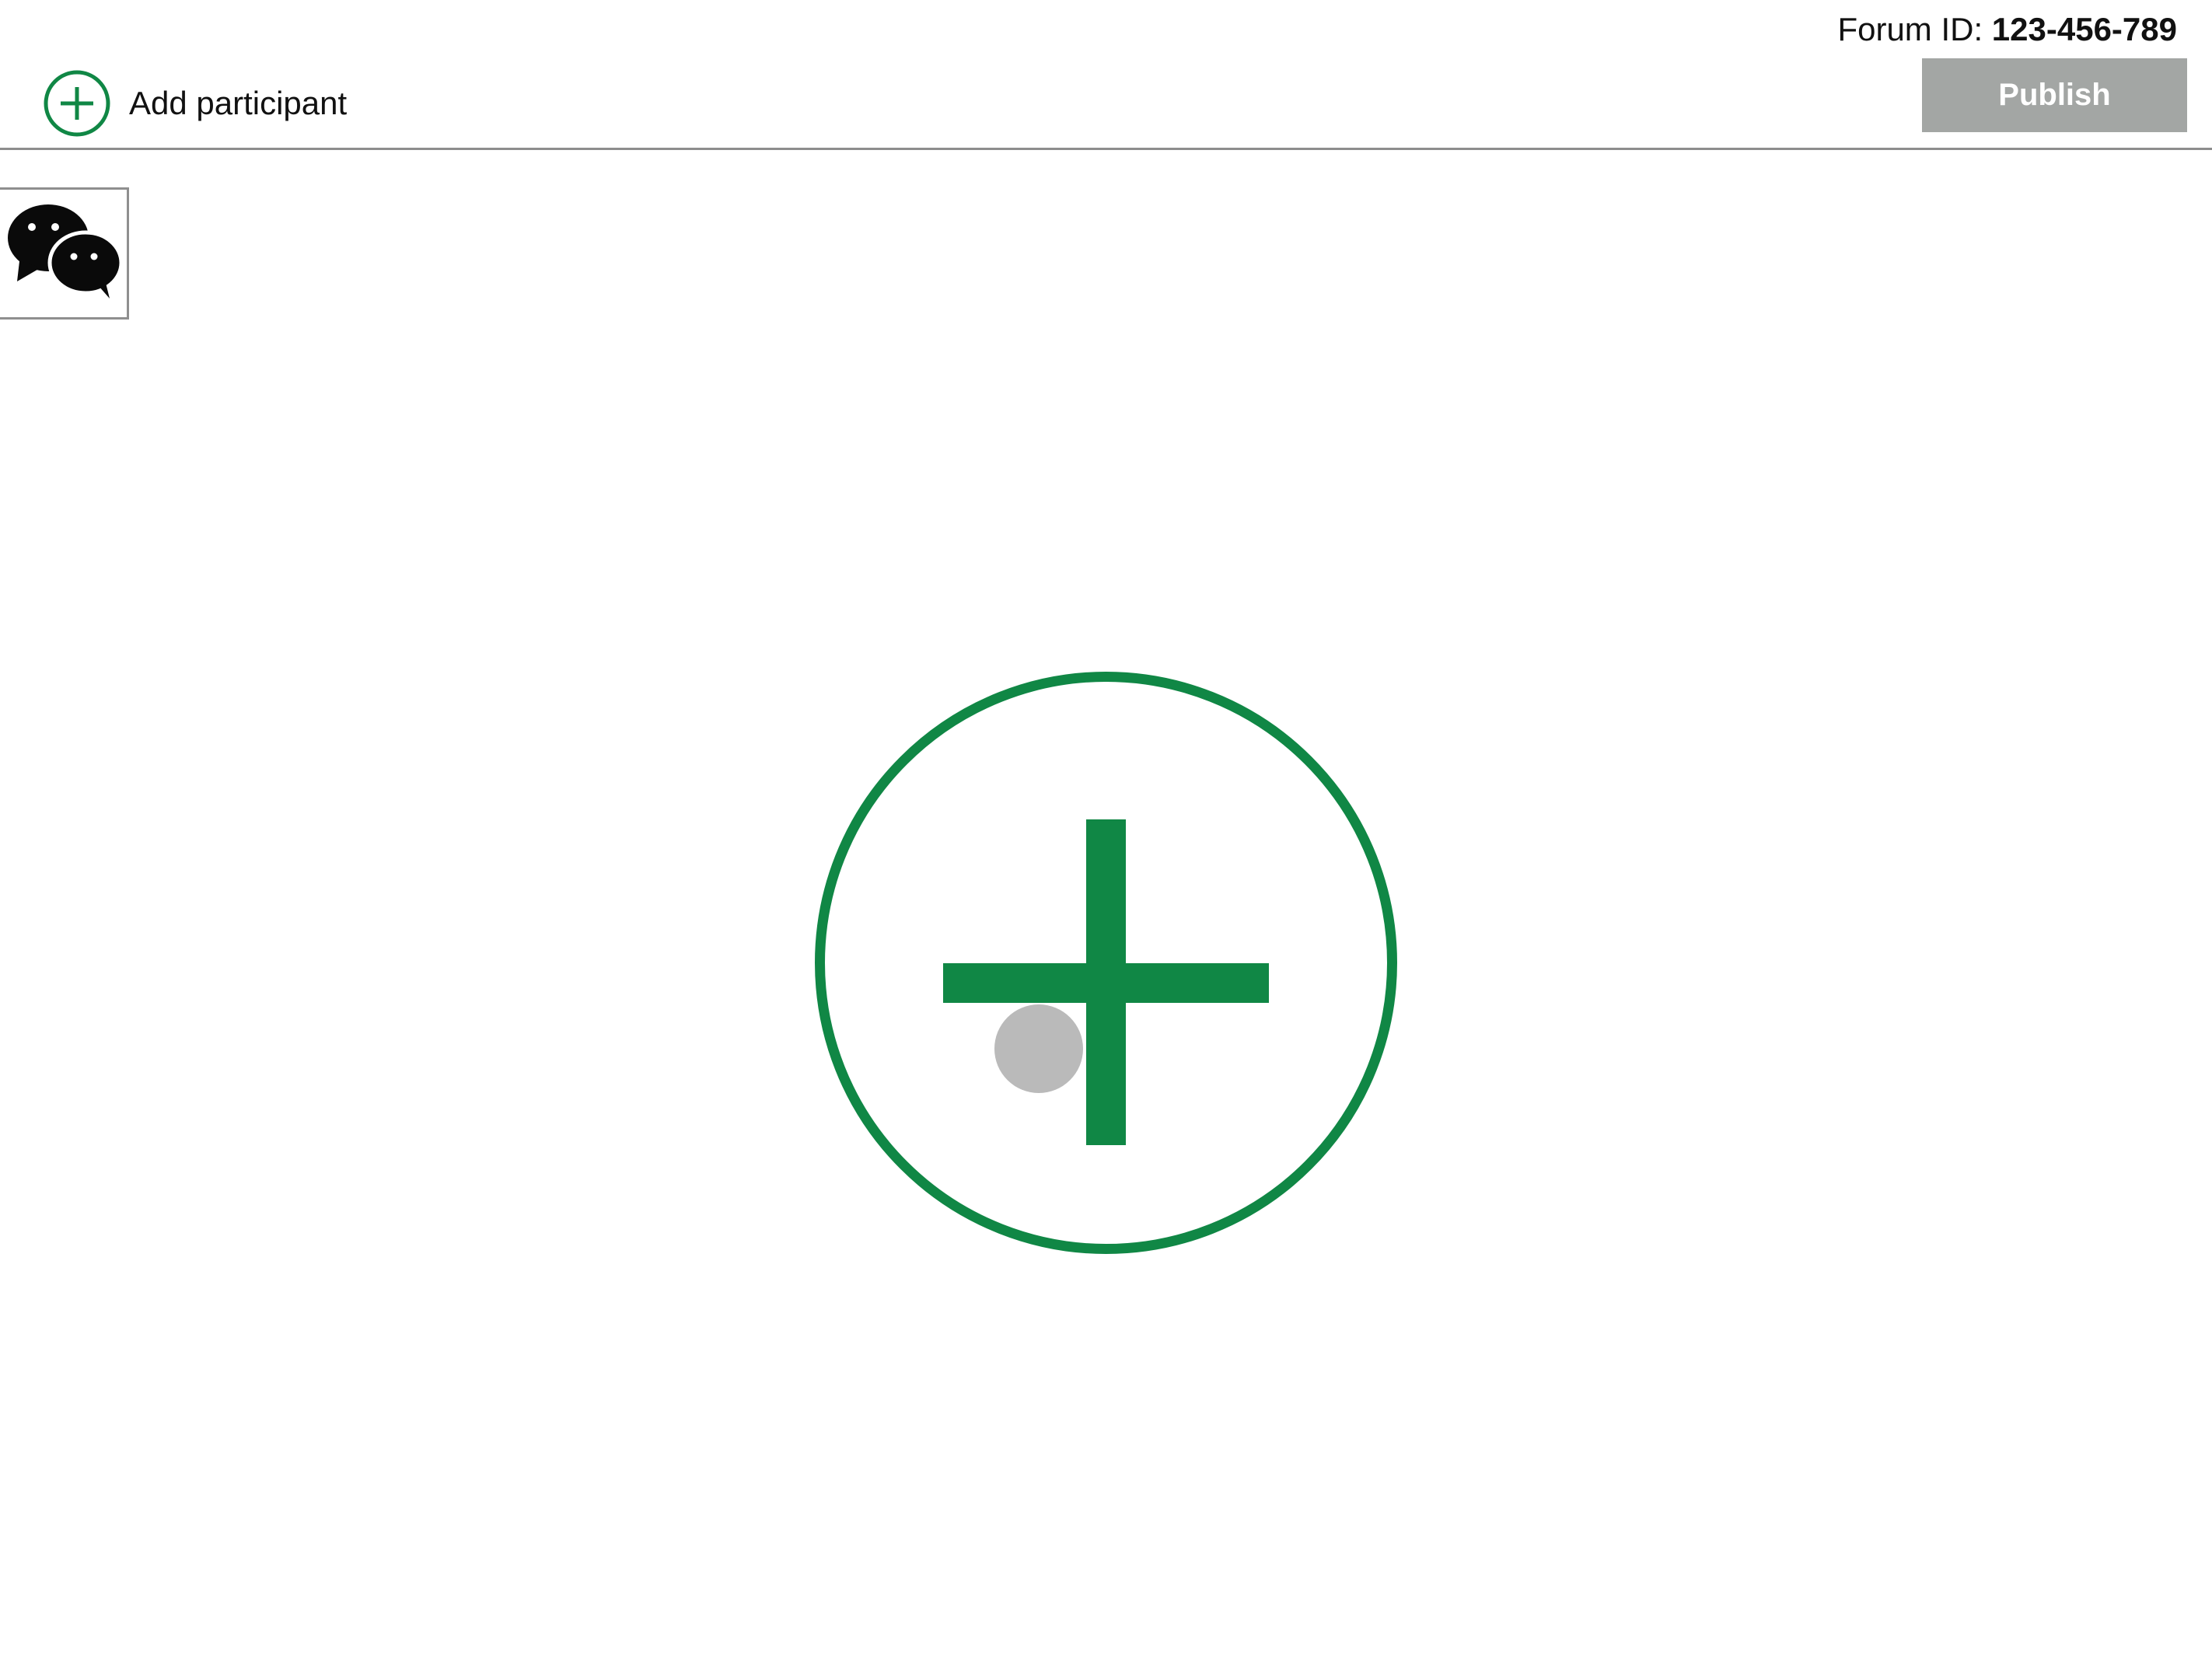  Describe the element at coordinates (2084, 29) in the screenshot. I see `forum-id-value: 123-456-789` at that location.